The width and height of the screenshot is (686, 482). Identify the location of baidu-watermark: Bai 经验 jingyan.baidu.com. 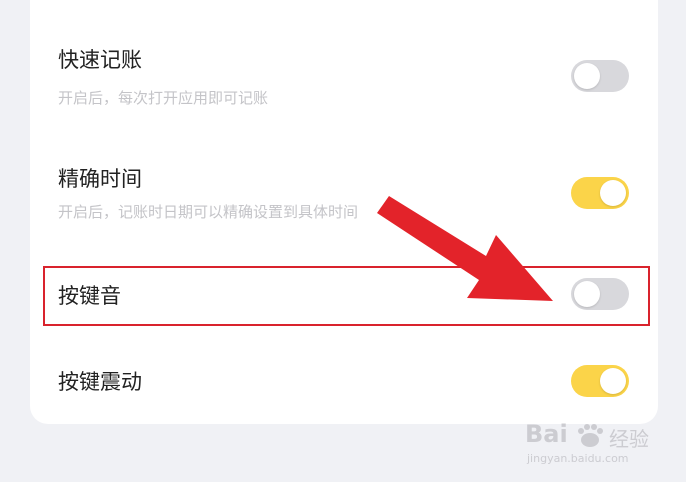
(590, 445).